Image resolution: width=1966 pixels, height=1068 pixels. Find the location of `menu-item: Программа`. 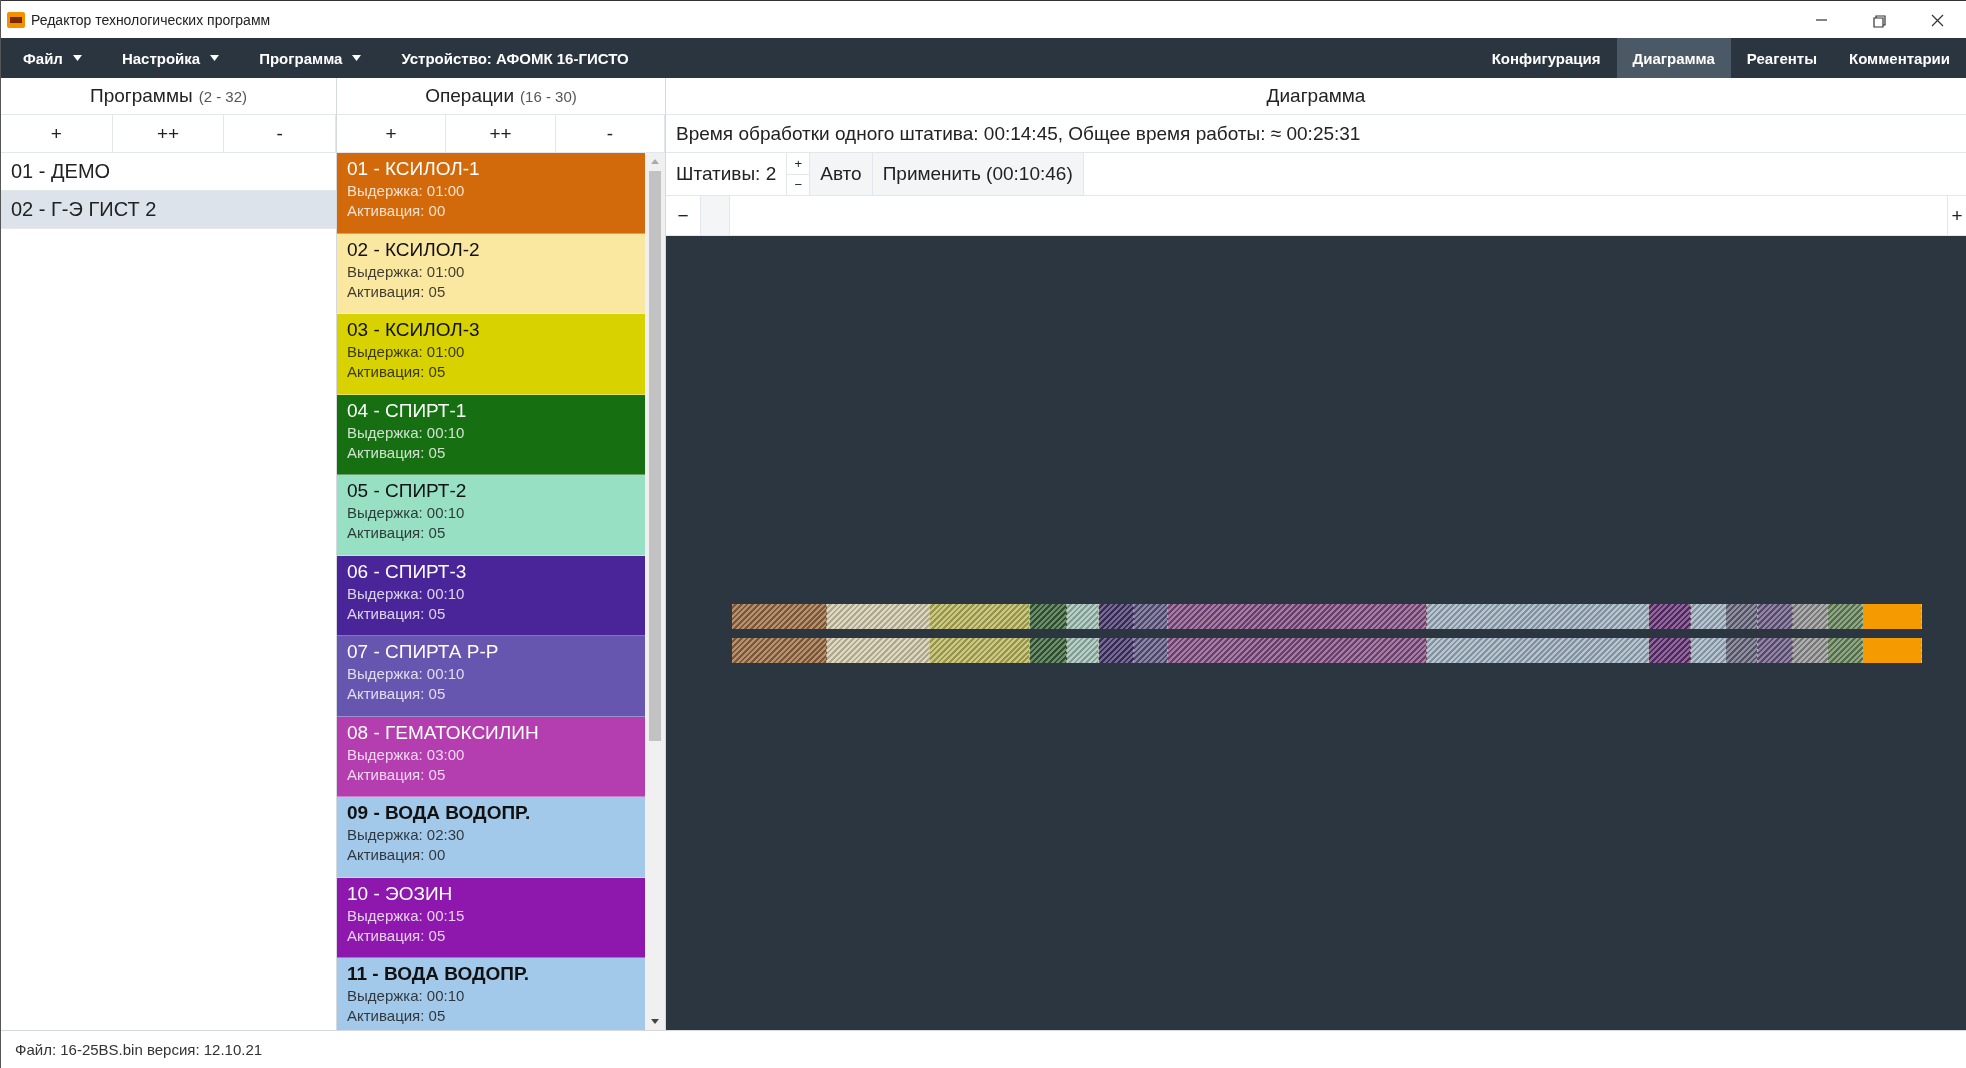

menu-item: Программа is located at coordinates (308, 58).